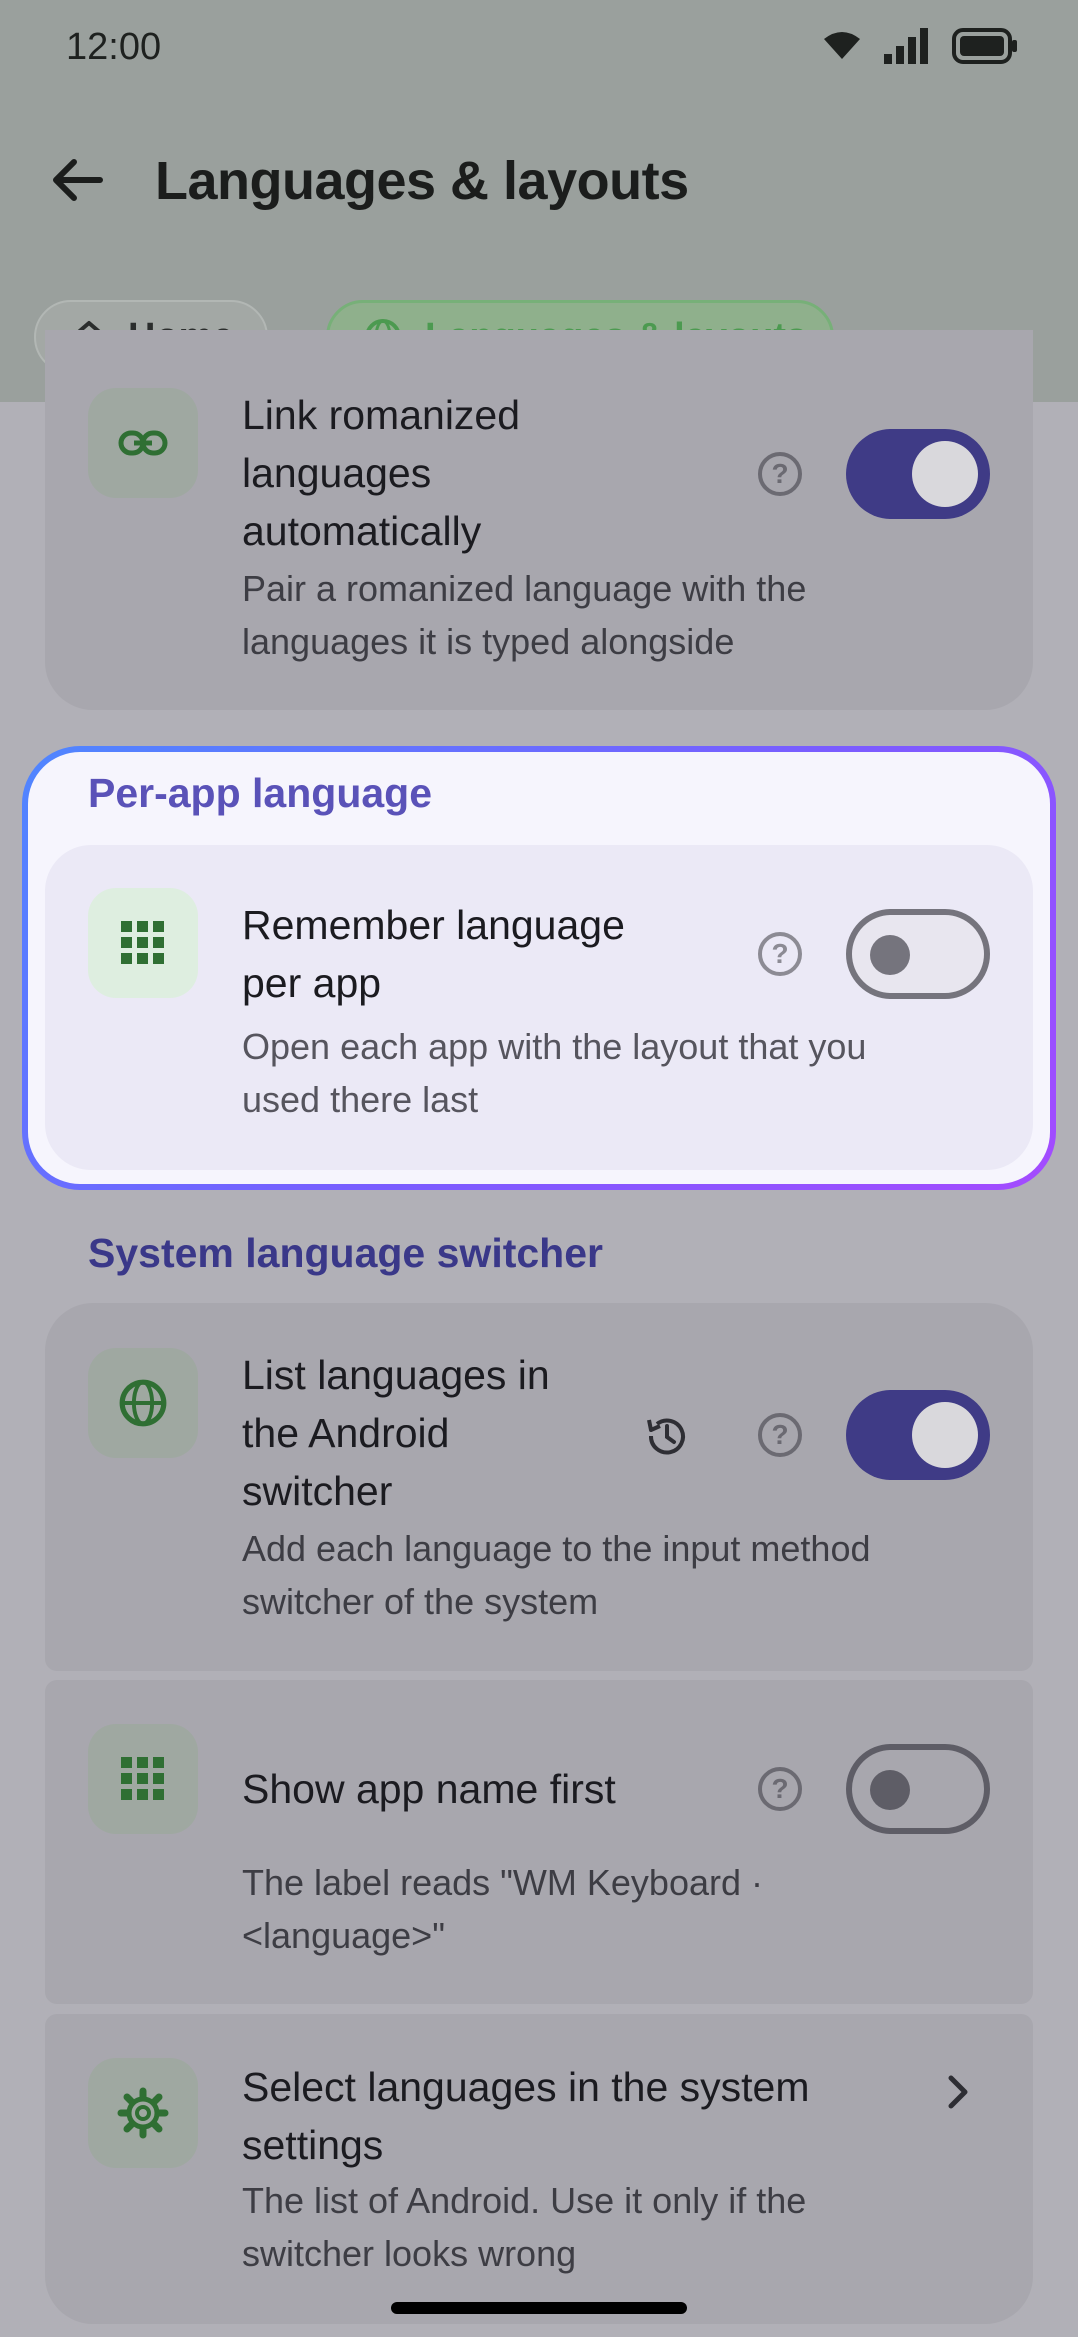 Image resolution: width=1078 pixels, height=2337 pixels. I want to click on globe-icon-tile, so click(143, 1403).